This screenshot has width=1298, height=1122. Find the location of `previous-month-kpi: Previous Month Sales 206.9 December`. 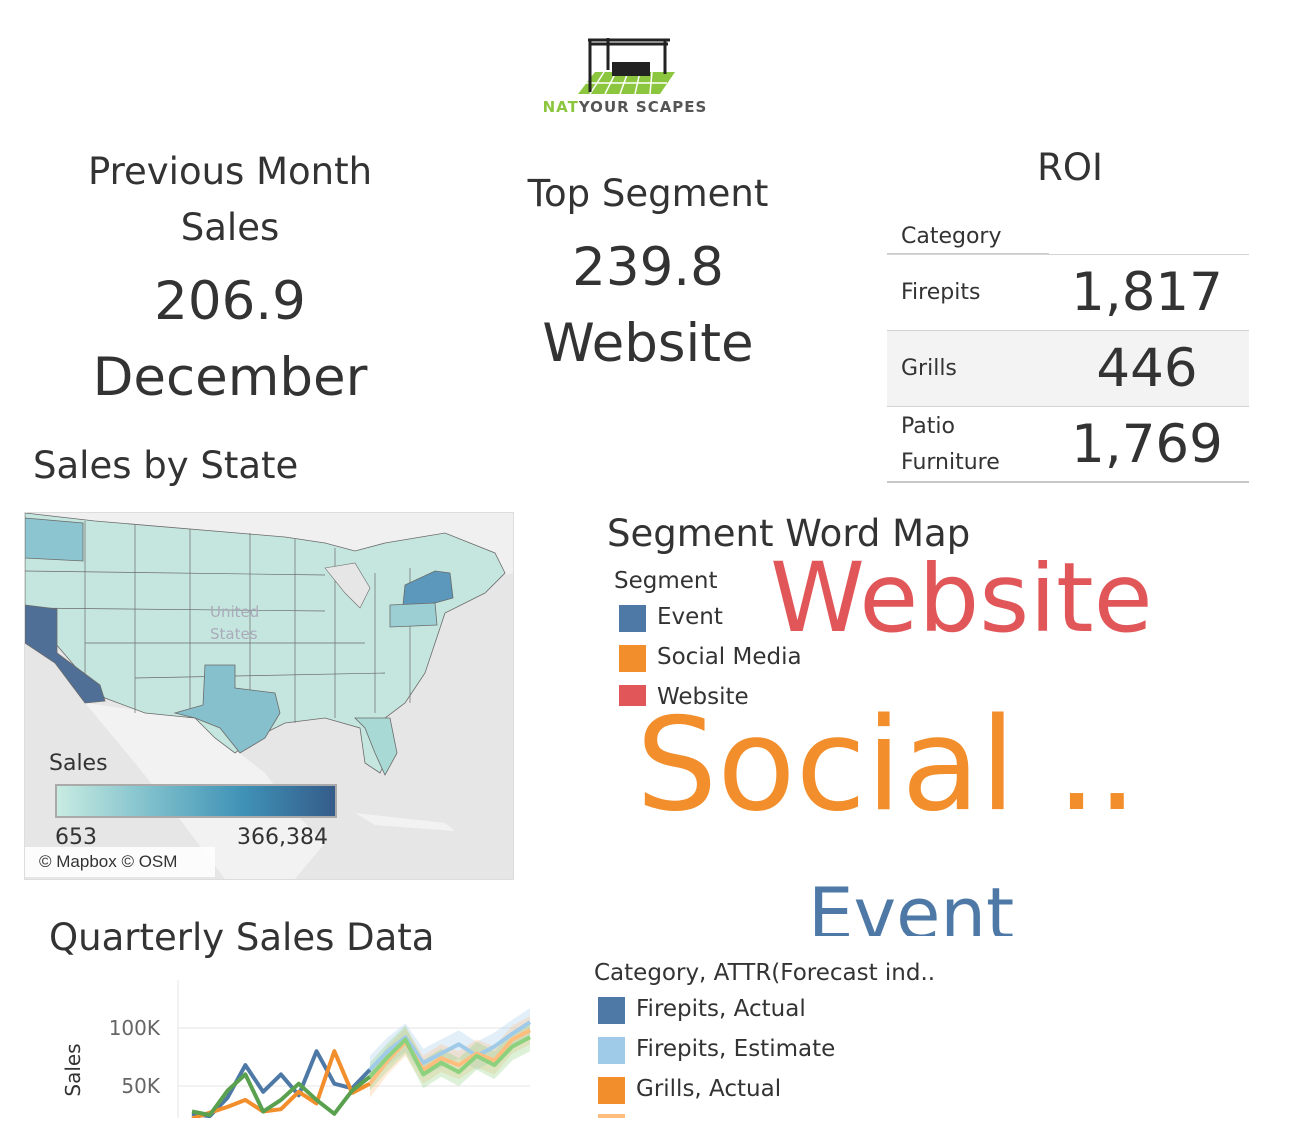

previous-month-kpi: Previous Month Sales 206.9 December is located at coordinates (230, 280).